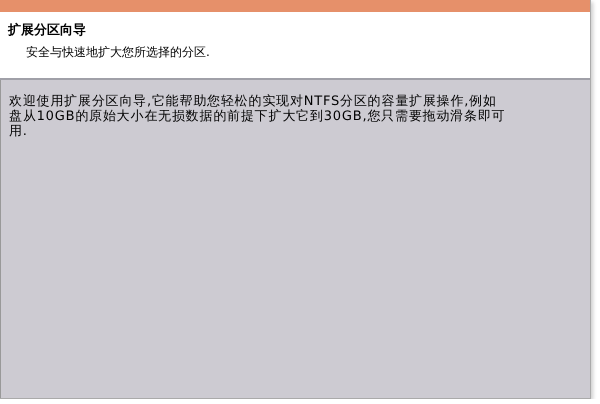  Describe the element at coordinates (47, 31) in the screenshot. I see `wizard-title: 扩展分区向导` at that location.